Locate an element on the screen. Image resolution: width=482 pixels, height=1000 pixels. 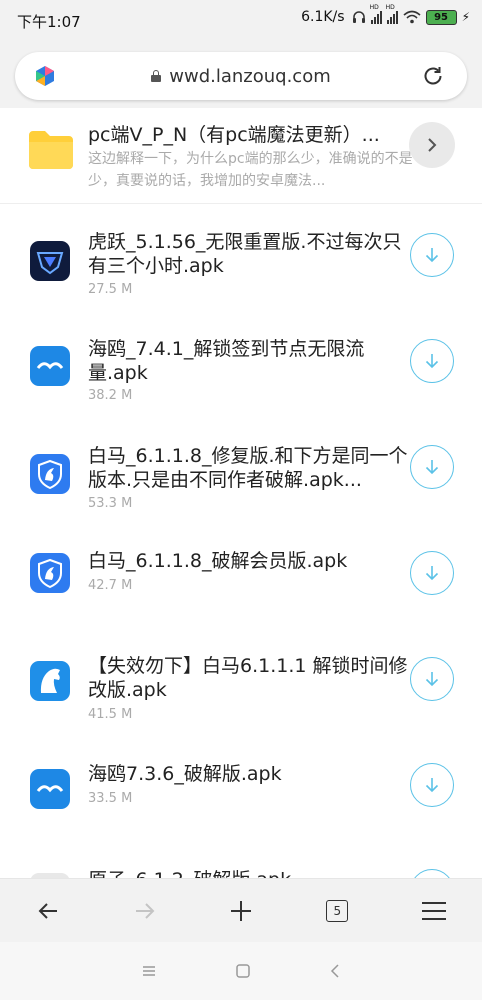
file-item: 【失效勿下】白马6.1.1.1 解锁时间修改版.apk 41.5 M is located at coordinates (241, 681).